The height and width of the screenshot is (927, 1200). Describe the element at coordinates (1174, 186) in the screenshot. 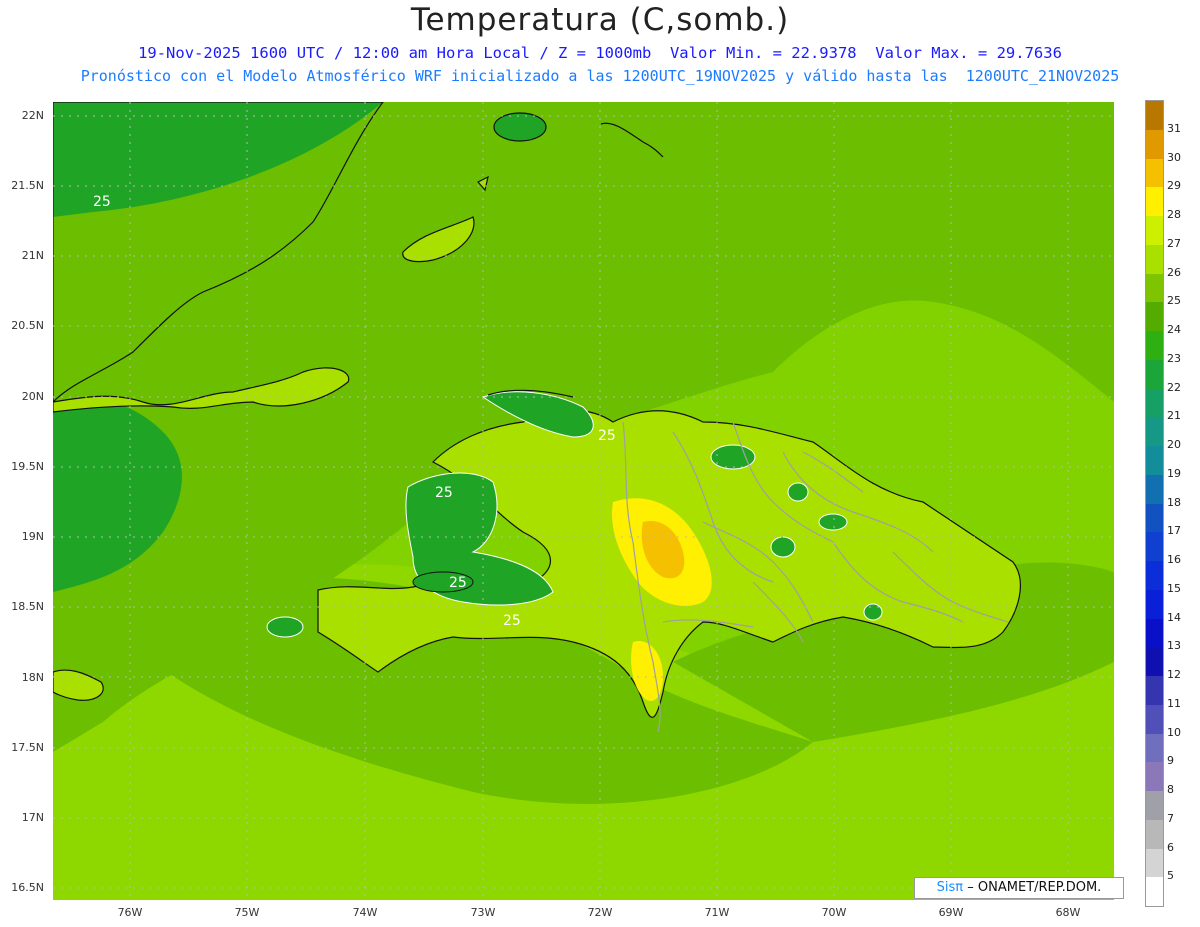

I see `colorbar-tick-label: 29` at that location.